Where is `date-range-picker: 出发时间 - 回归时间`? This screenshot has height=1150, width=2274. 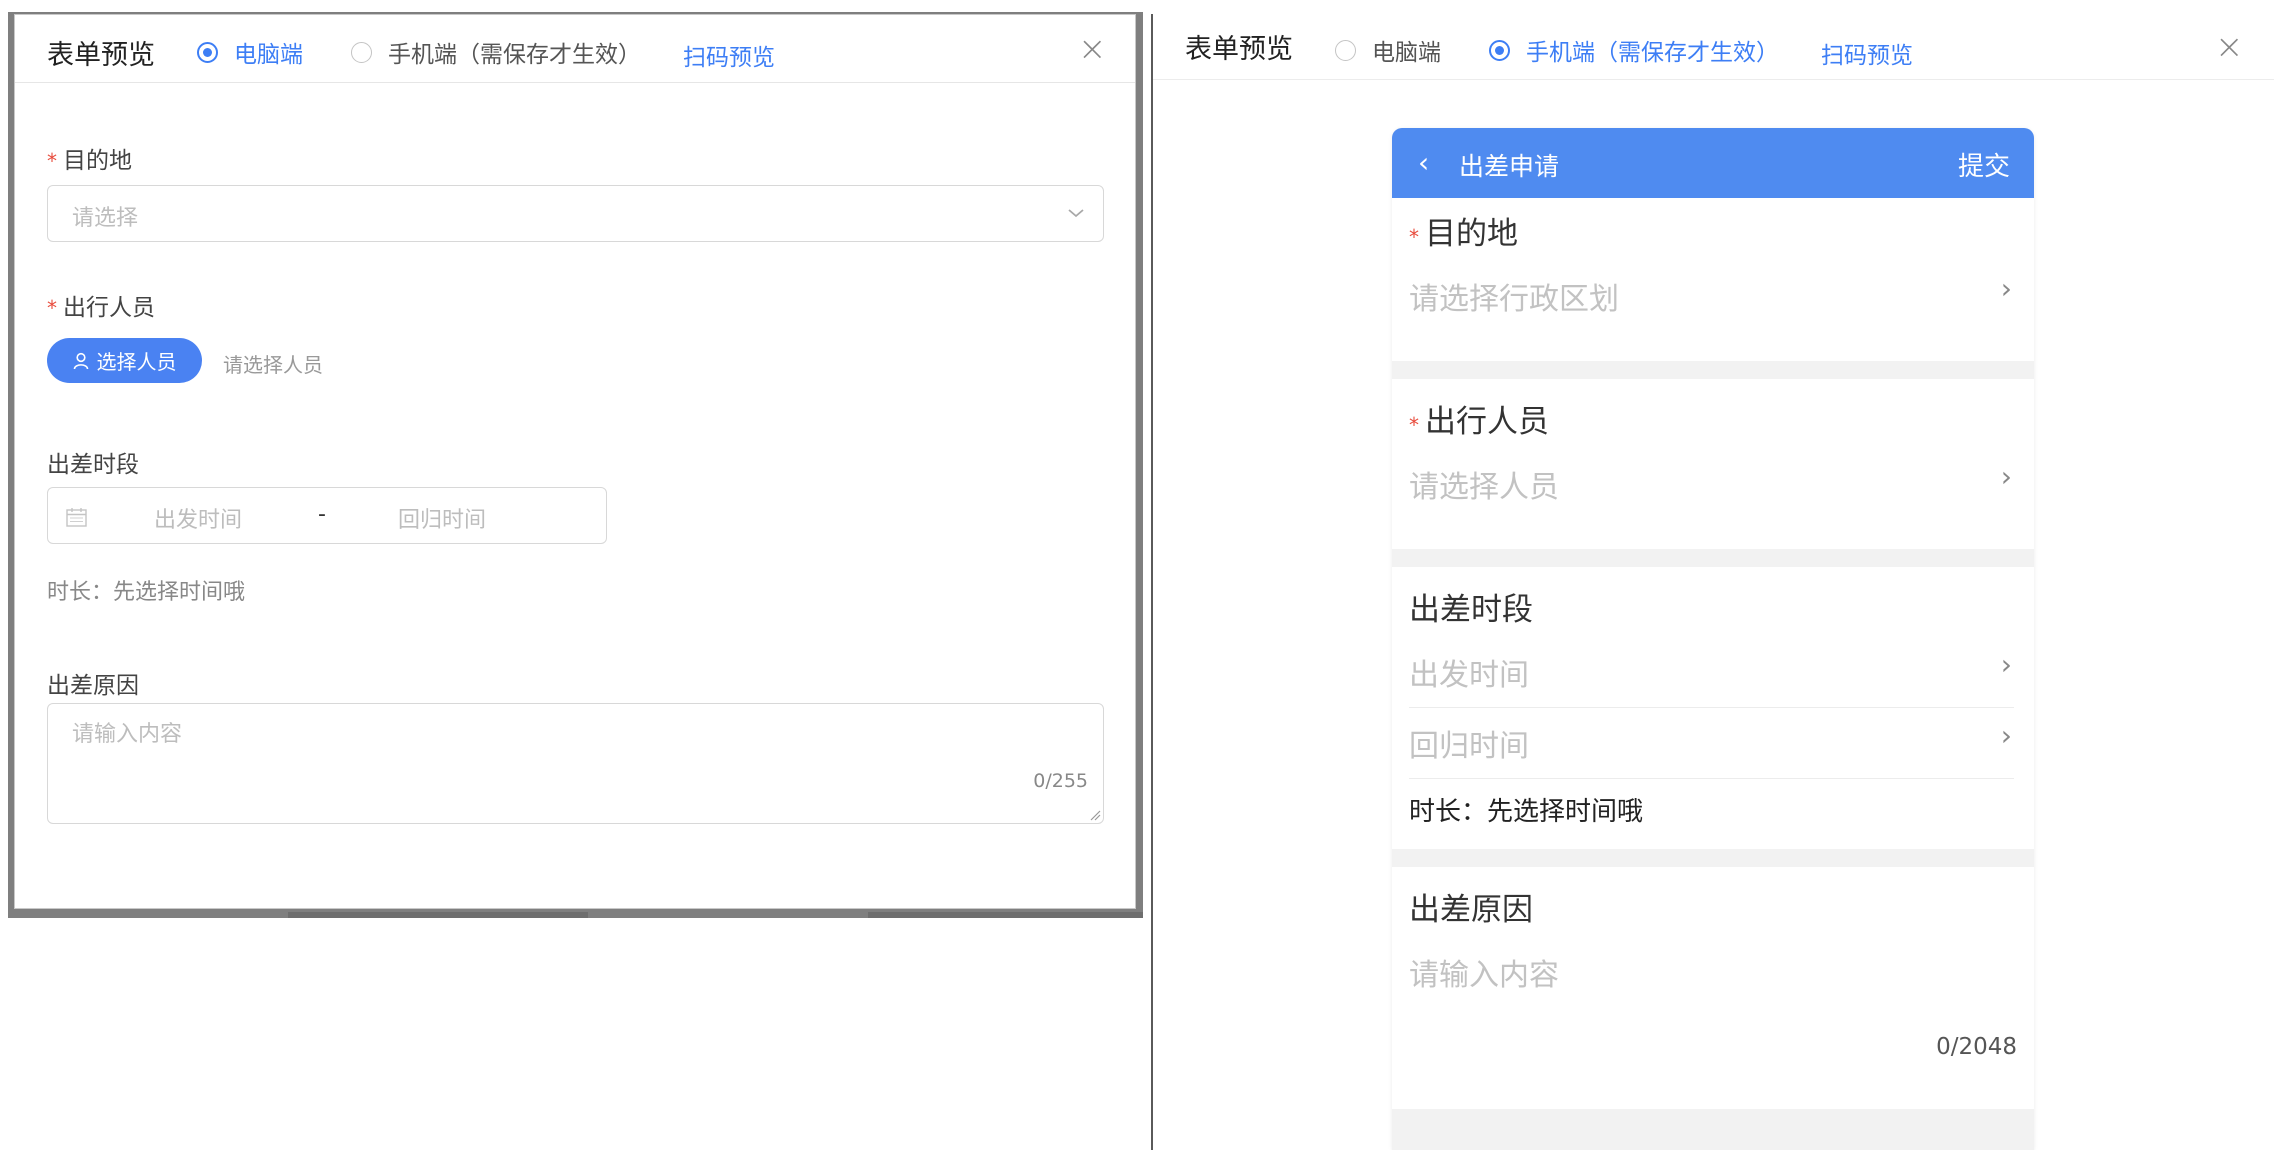
date-range-picker: 出发时间 - 回归时间 is located at coordinates (327, 515).